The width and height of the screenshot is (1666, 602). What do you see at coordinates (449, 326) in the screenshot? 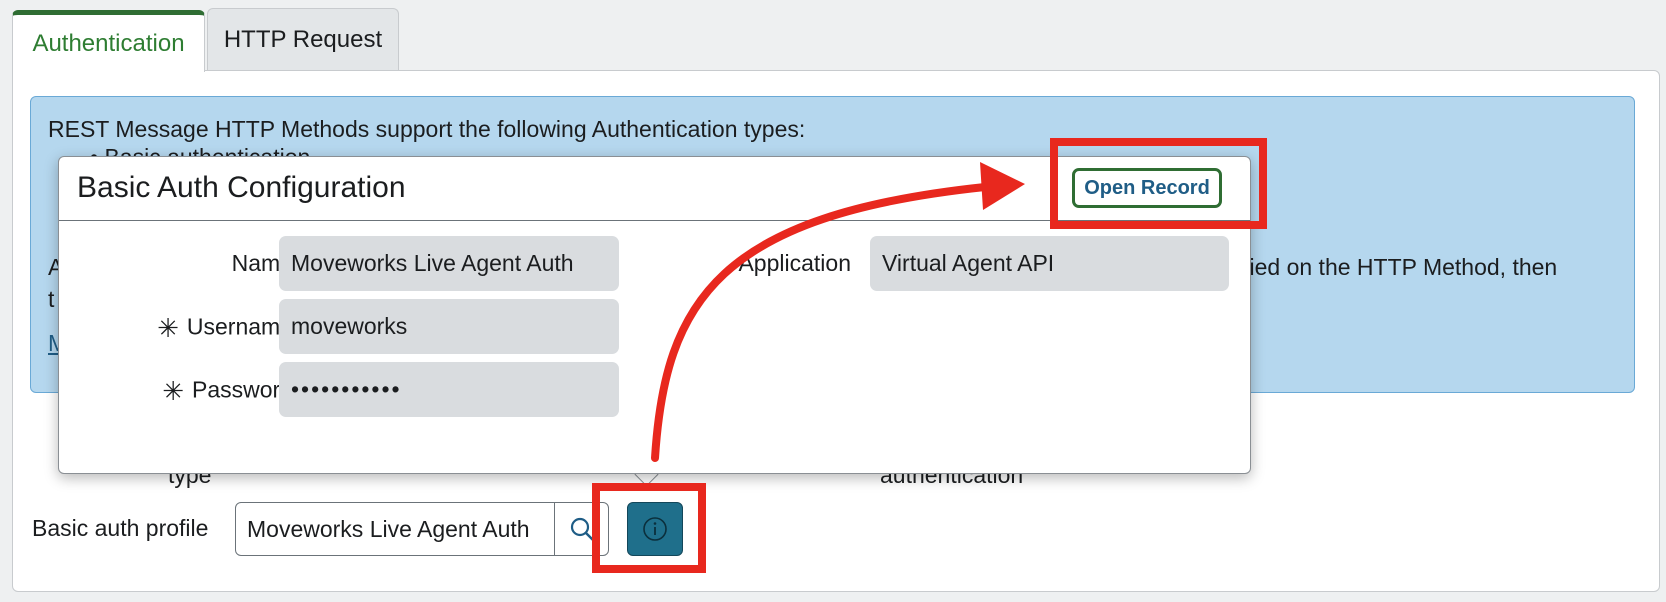
I see `username-field: moveworks` at bounding box center [449, 326].